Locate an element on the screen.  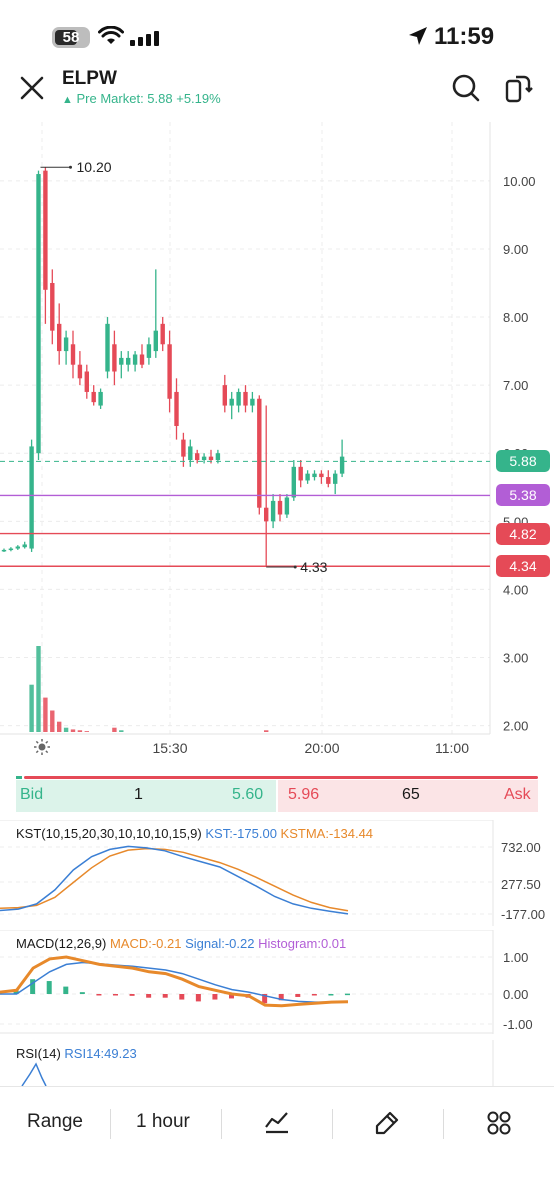
rotate-screen-icon is located at coordinates (518, 88).